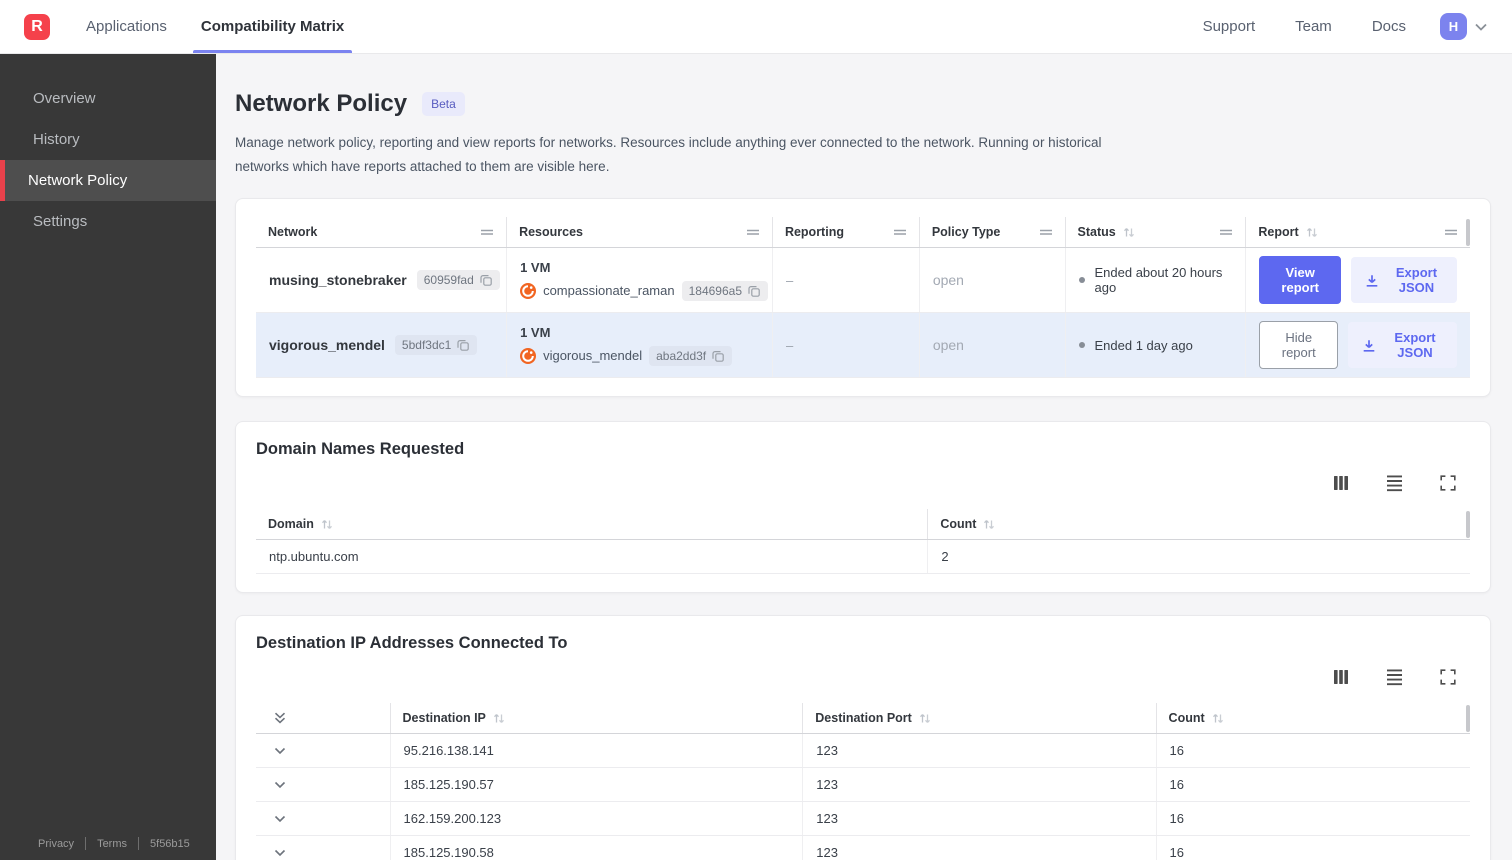 The height and width of the screenshot is (860, 1512). Describe the element at coordinates (280, 718) in the screenshot. I see `double-chevron-down-icon` at that location.